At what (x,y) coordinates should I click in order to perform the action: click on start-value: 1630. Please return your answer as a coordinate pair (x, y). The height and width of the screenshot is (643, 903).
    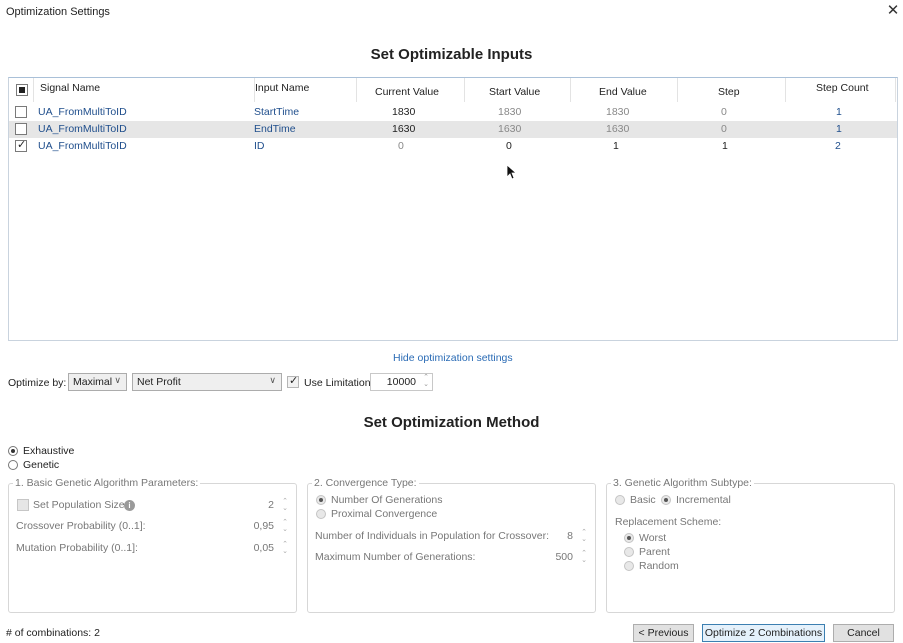
    Looking at the image, I should click on (509, 129).